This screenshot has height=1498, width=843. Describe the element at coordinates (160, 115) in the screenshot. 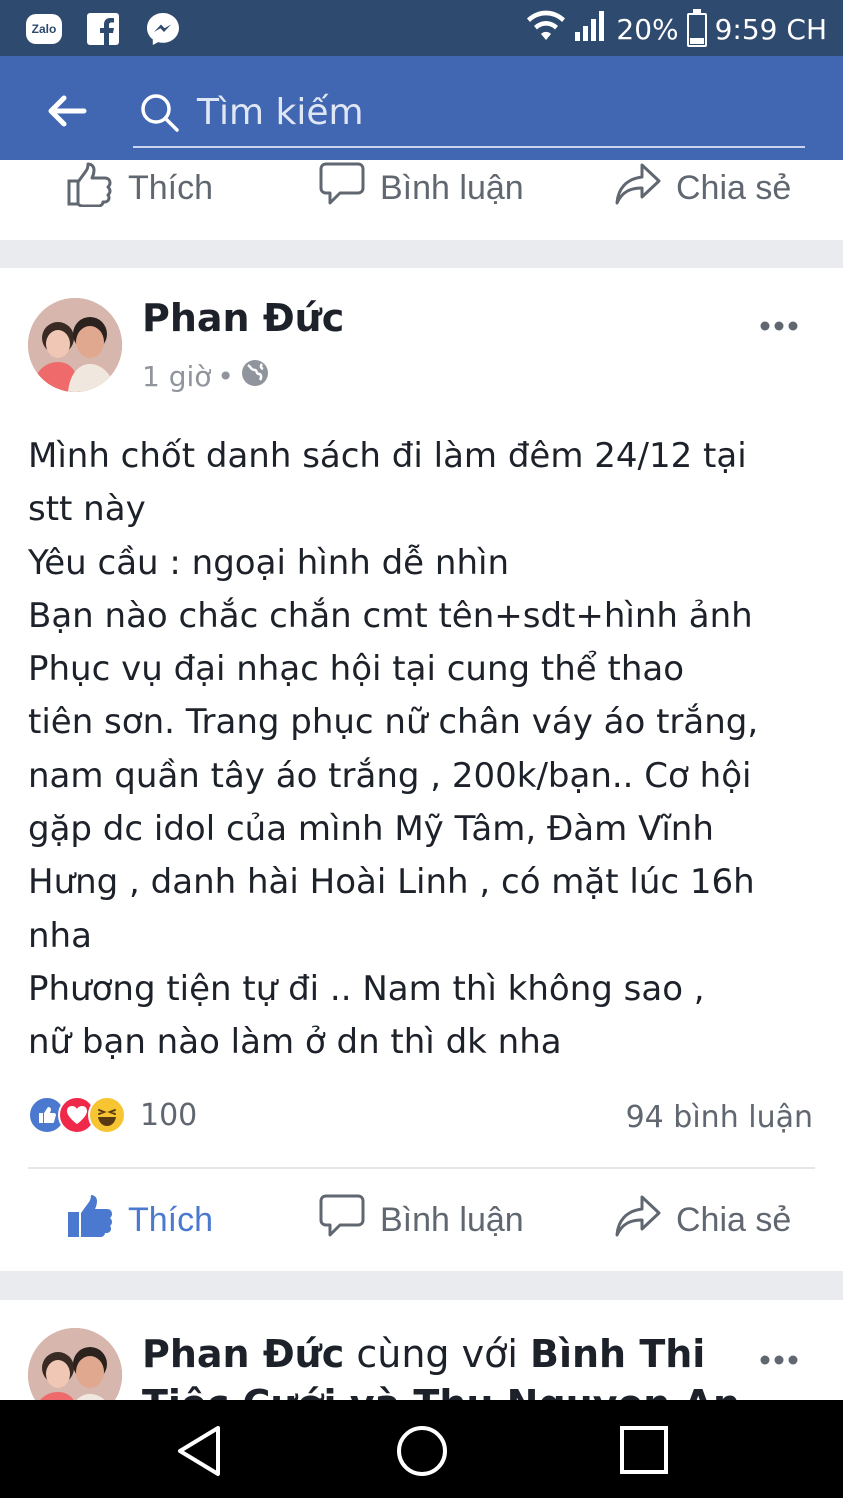

I see `search-icon` at that location.